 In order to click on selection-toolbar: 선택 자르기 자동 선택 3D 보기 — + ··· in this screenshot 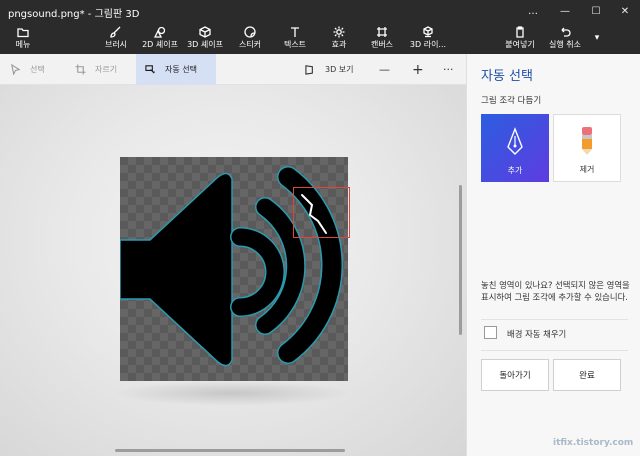, I will do `click(233, 69)`.